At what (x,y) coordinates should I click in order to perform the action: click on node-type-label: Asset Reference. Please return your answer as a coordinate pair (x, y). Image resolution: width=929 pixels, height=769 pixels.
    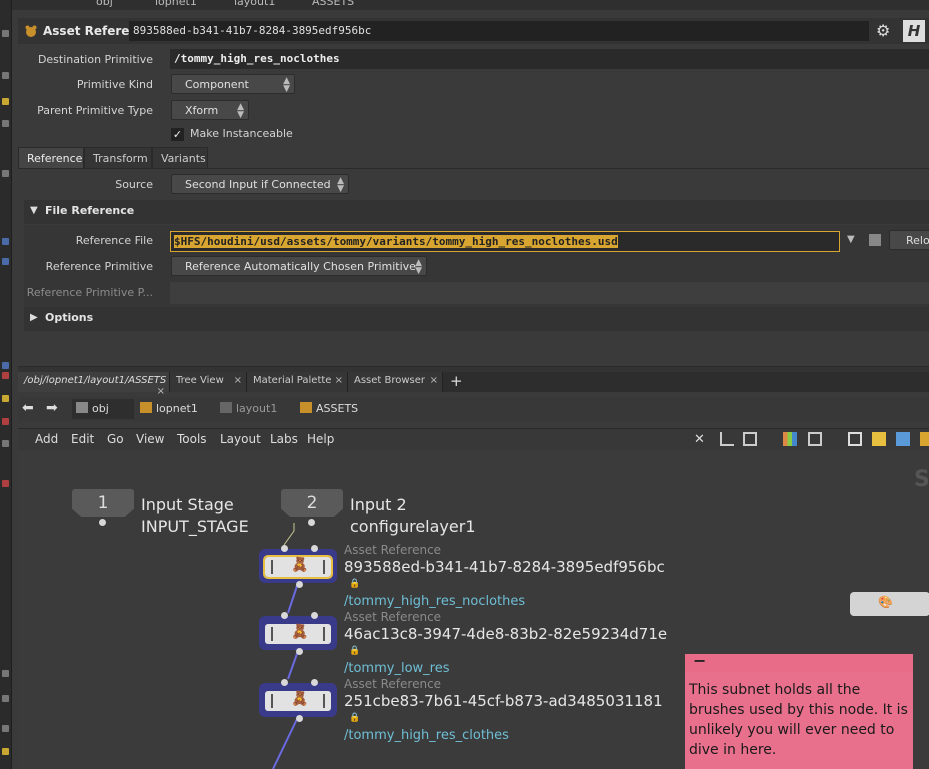
    Looking at the image, I should click on (393, 684).